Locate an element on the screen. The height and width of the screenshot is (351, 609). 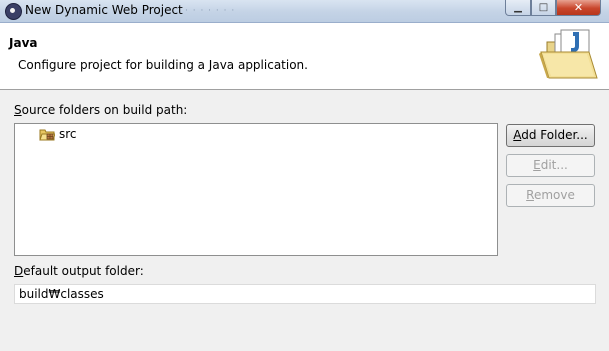
window-title: New Dynamic Web Project is located at coordinates (104, 10).